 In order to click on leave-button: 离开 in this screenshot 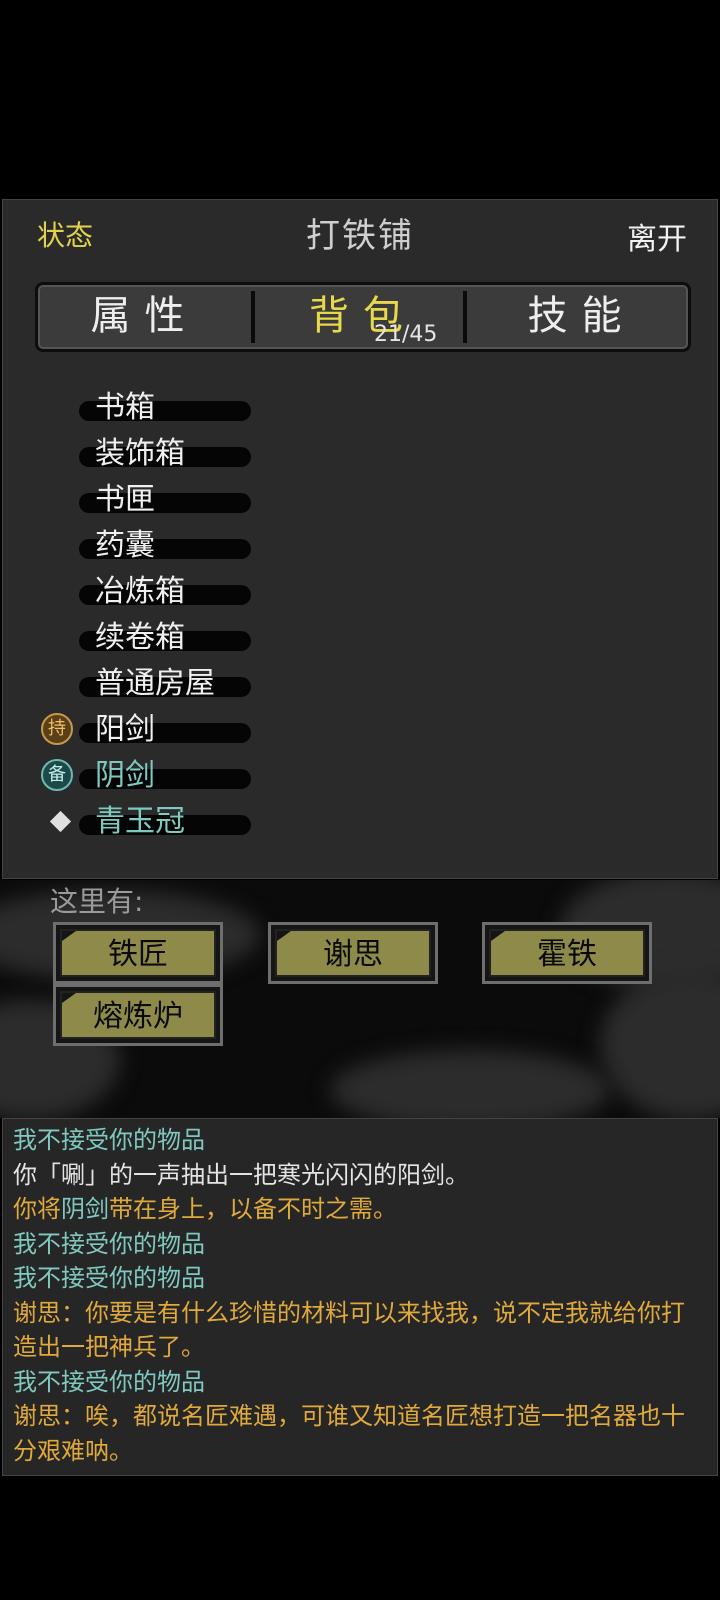, I will do `click(657, 236)`.